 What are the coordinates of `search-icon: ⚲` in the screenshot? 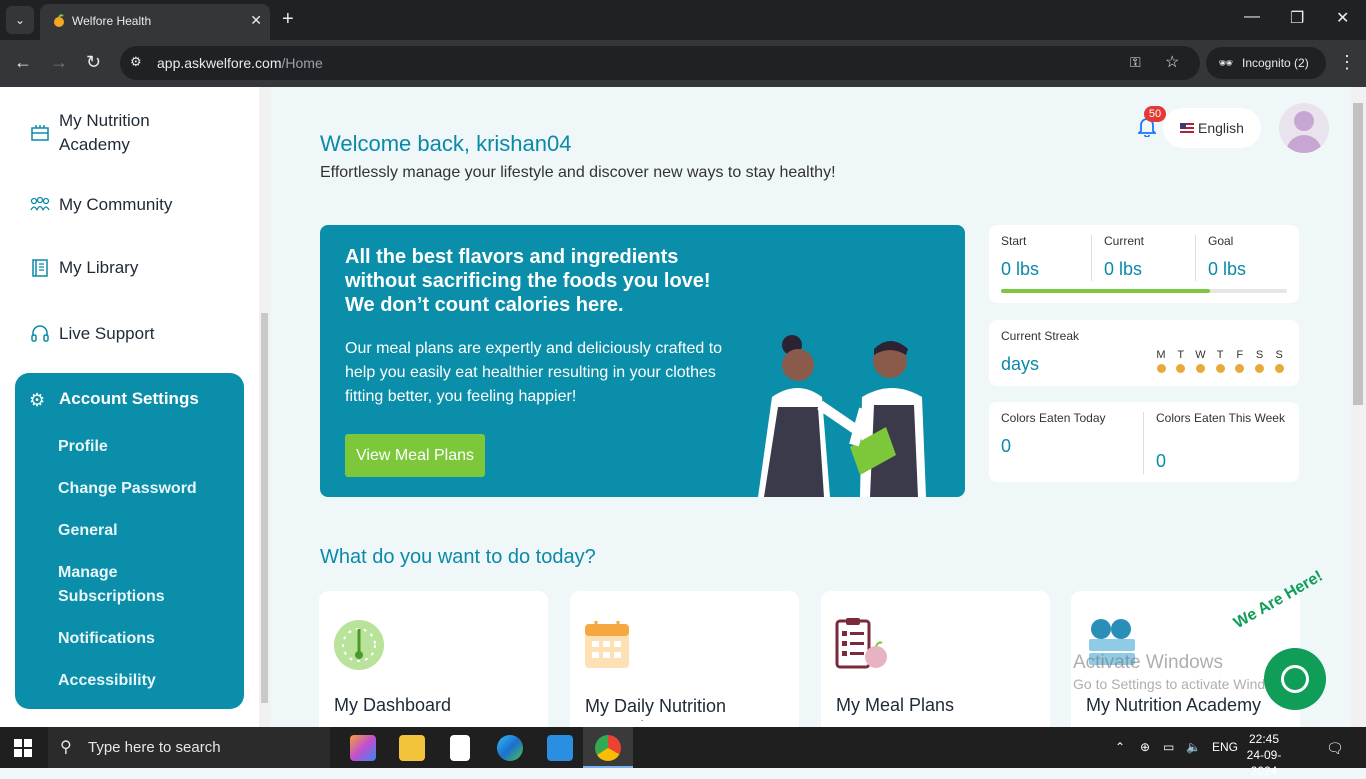 It's located at (66, 747).